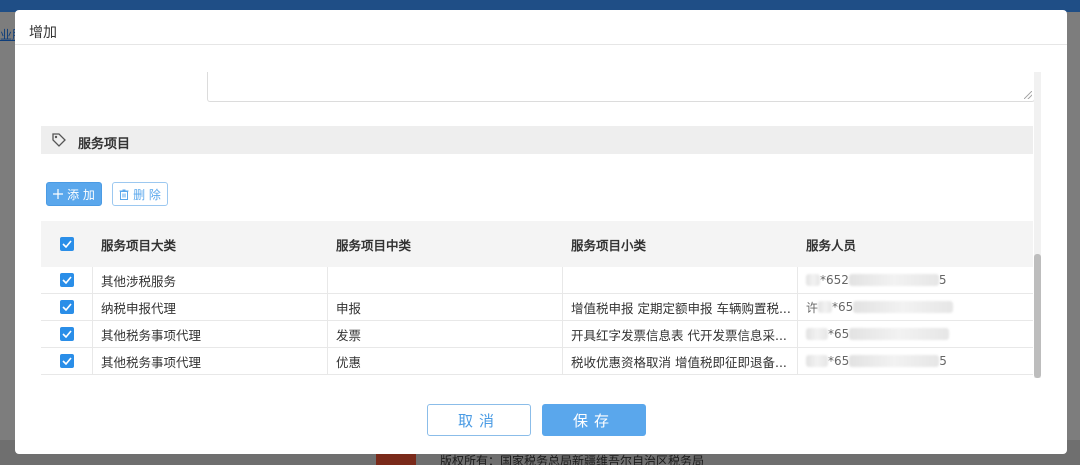 This screenshot has width=1080, height=465. I want to click on major-category-cell: 其他涉税服务, so click(210, 280).